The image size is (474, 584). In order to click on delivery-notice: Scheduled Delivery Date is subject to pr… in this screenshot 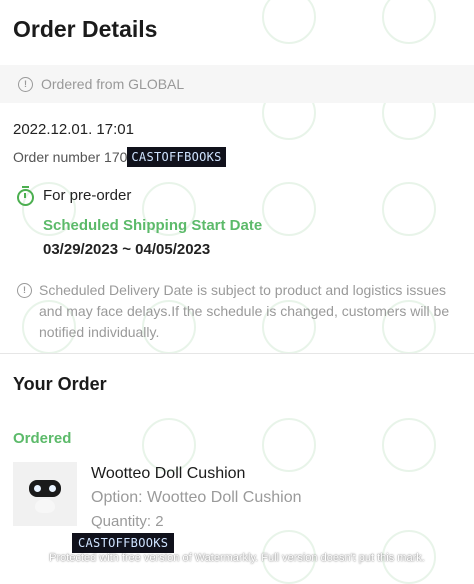, I will do `click(244, 311)`.